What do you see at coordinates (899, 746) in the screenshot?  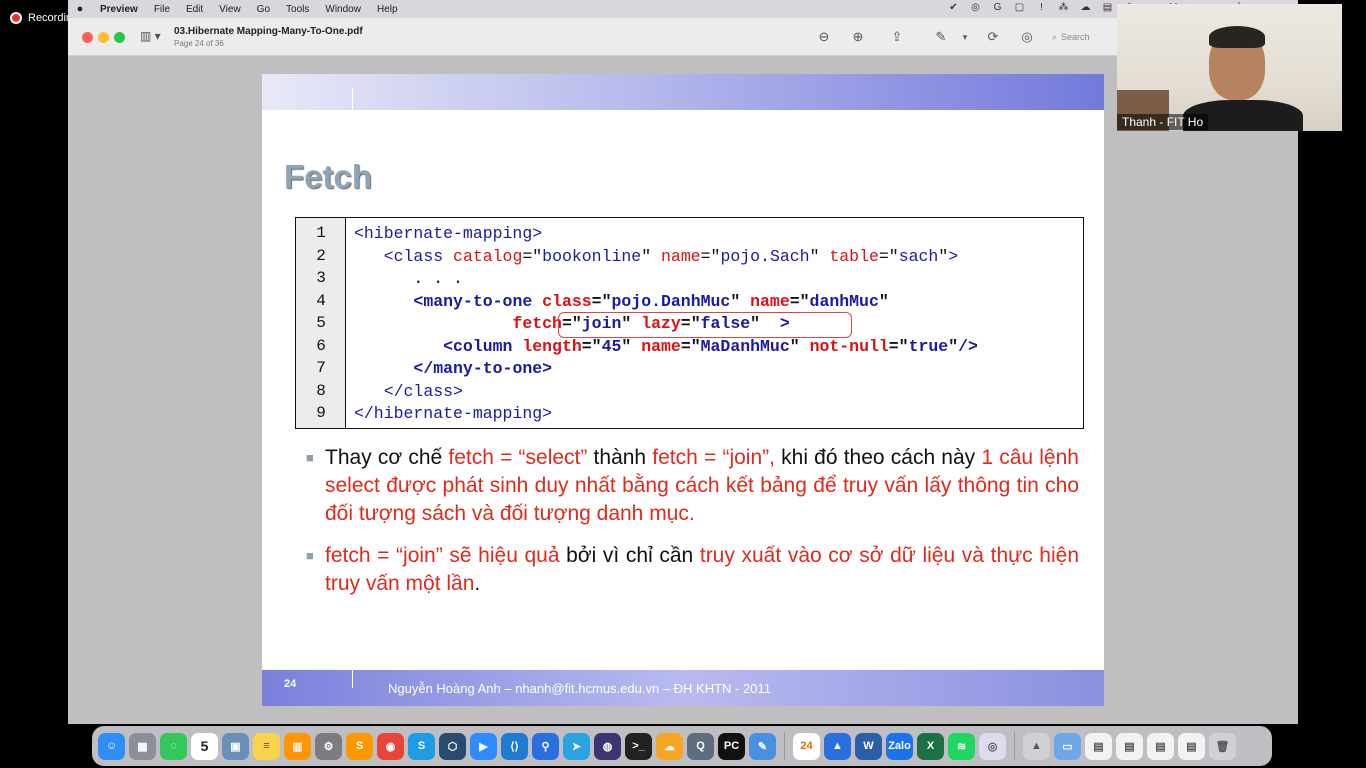 I see `zalo-icon: Zalo` at bounding box center [899, 746].